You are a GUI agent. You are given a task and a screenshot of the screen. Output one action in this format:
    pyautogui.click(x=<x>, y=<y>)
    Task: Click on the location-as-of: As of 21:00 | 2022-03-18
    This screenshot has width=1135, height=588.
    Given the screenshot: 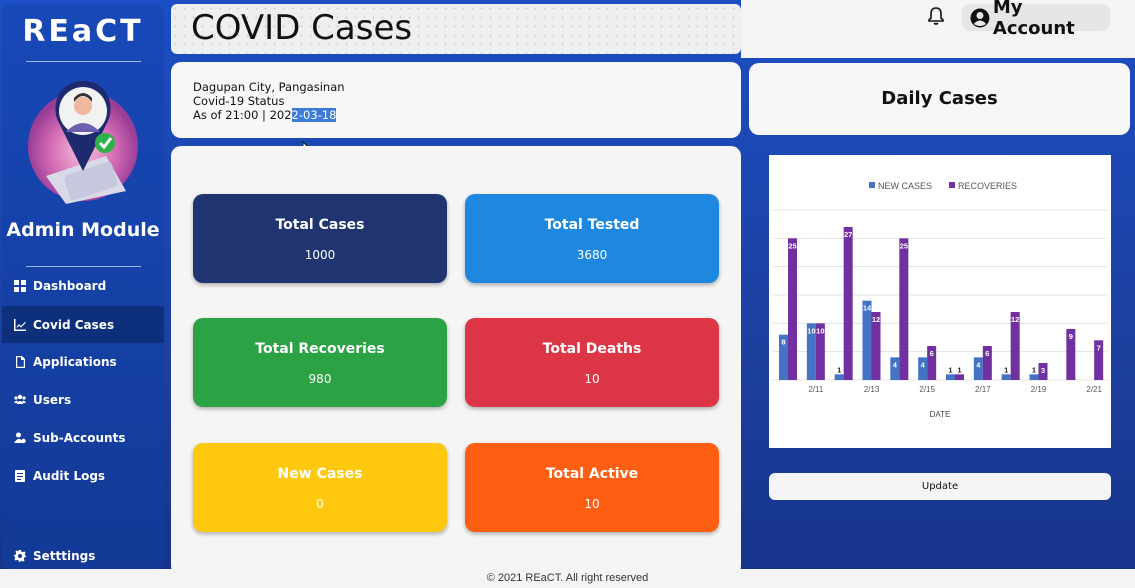 What is the action you would take?
    pyautogui.click(x=456, y=115)
    